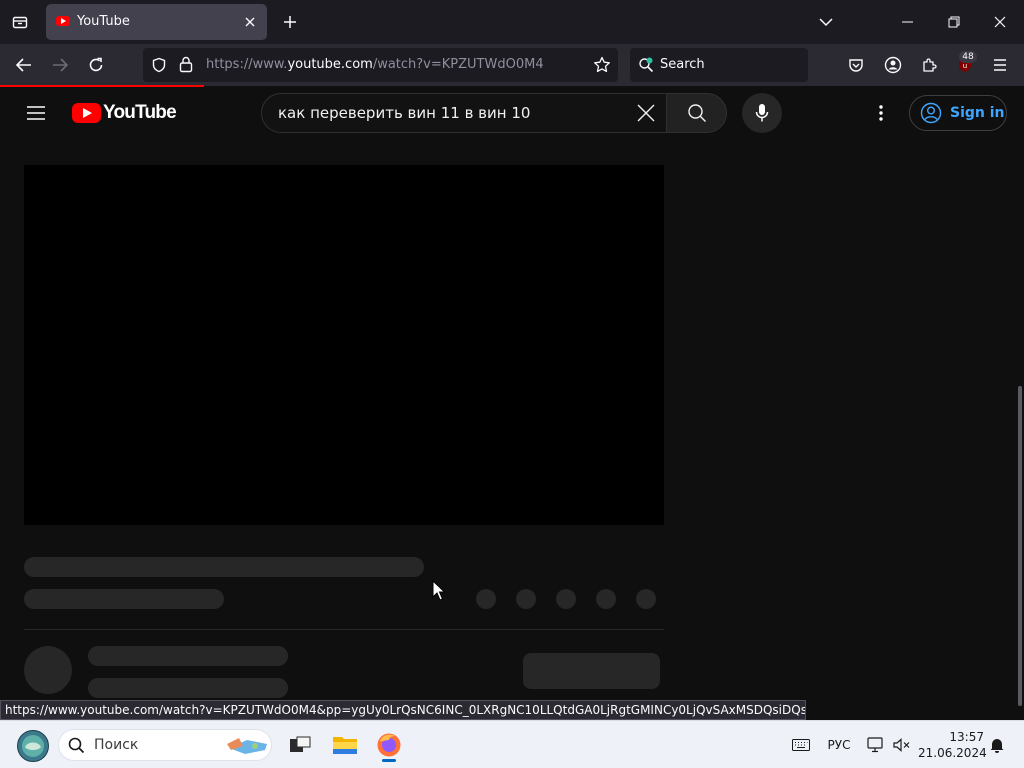 This screenshot has width=1024, height=768. Describe the element at coordinates (458, 64) in the screenshot. I see `url-path: /watch?v=KPZUTWdO0M4` at that location.